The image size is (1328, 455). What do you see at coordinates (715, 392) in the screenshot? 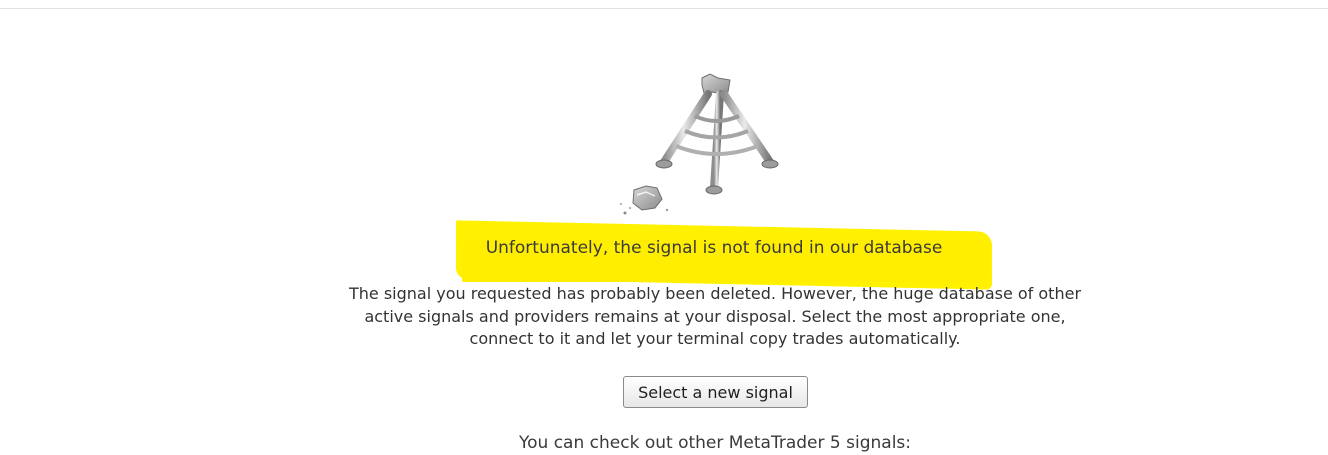
I see `select-new-signal-button: Select a new signal` at bounding box center [715, 392].